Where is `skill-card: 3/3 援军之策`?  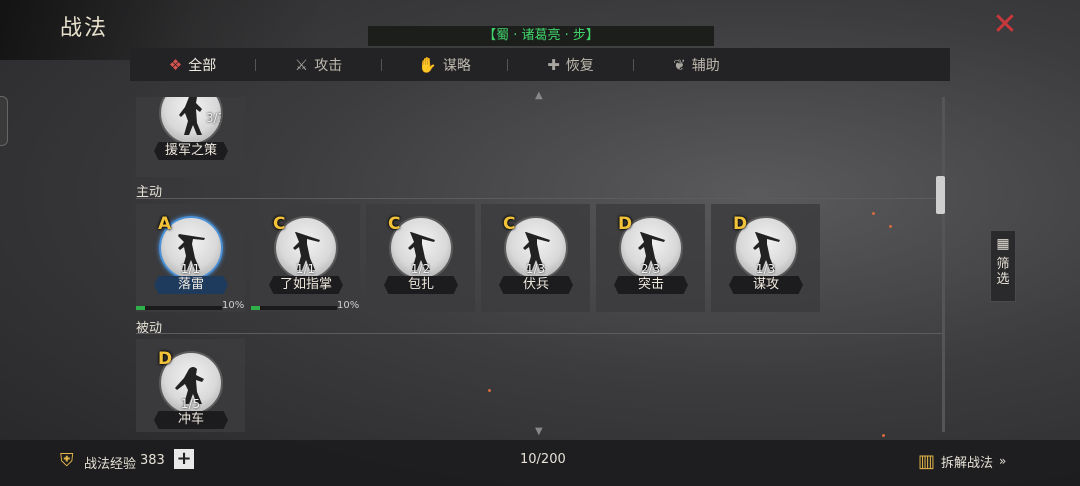 skill-card: 3/3 援军之策 is located at coordinates (190, 137).